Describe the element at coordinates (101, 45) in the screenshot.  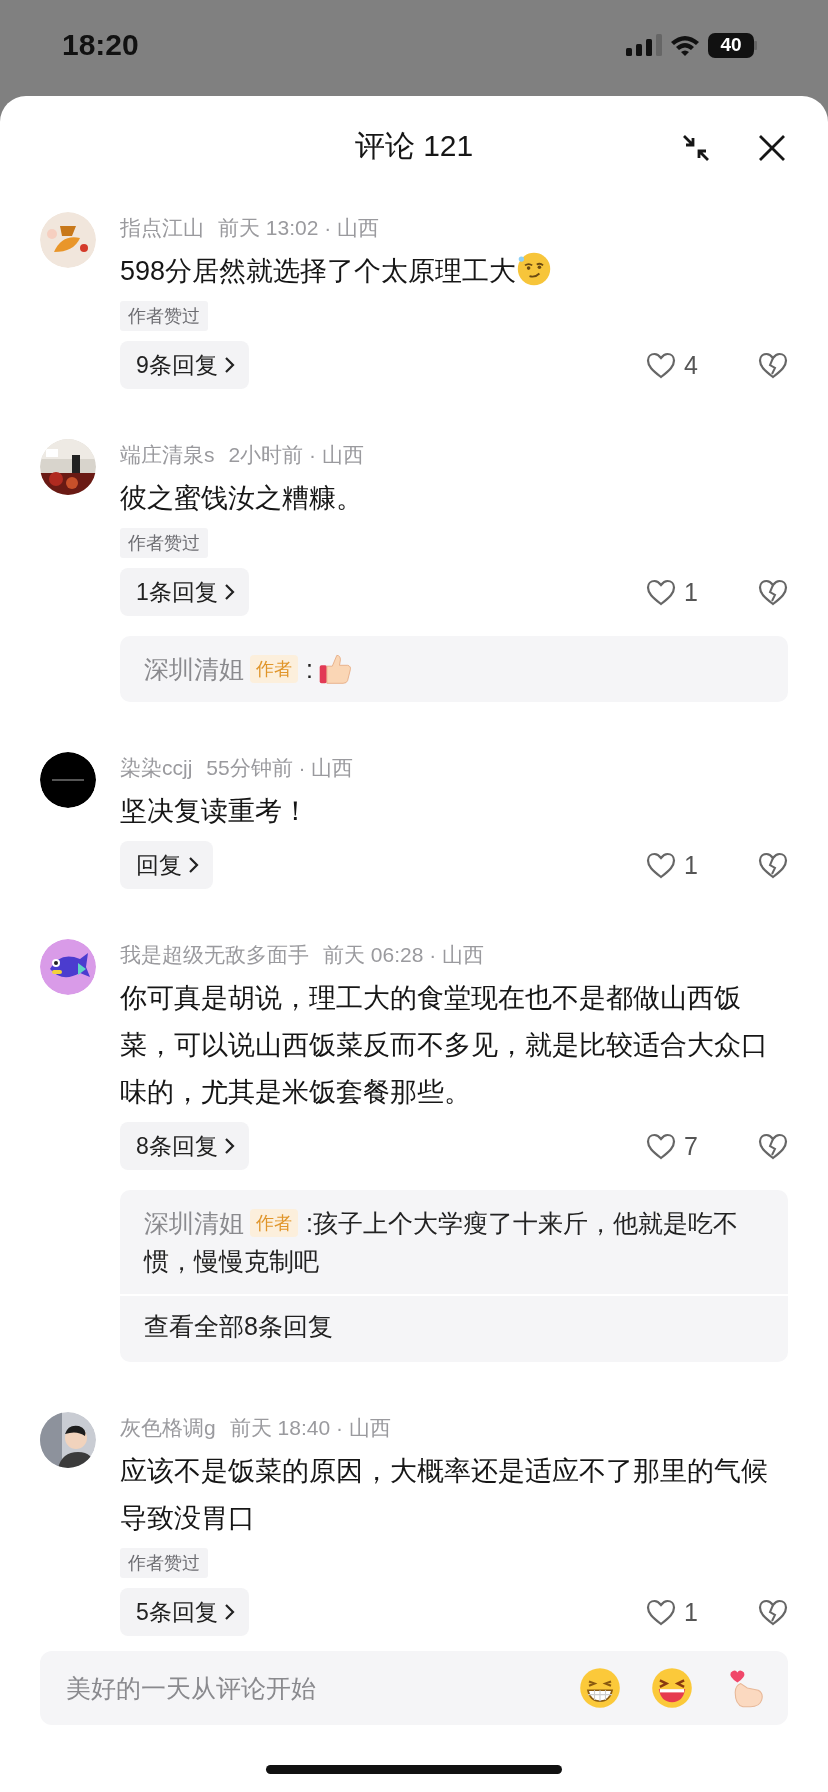
I see `status-time: 18:20` at that location.